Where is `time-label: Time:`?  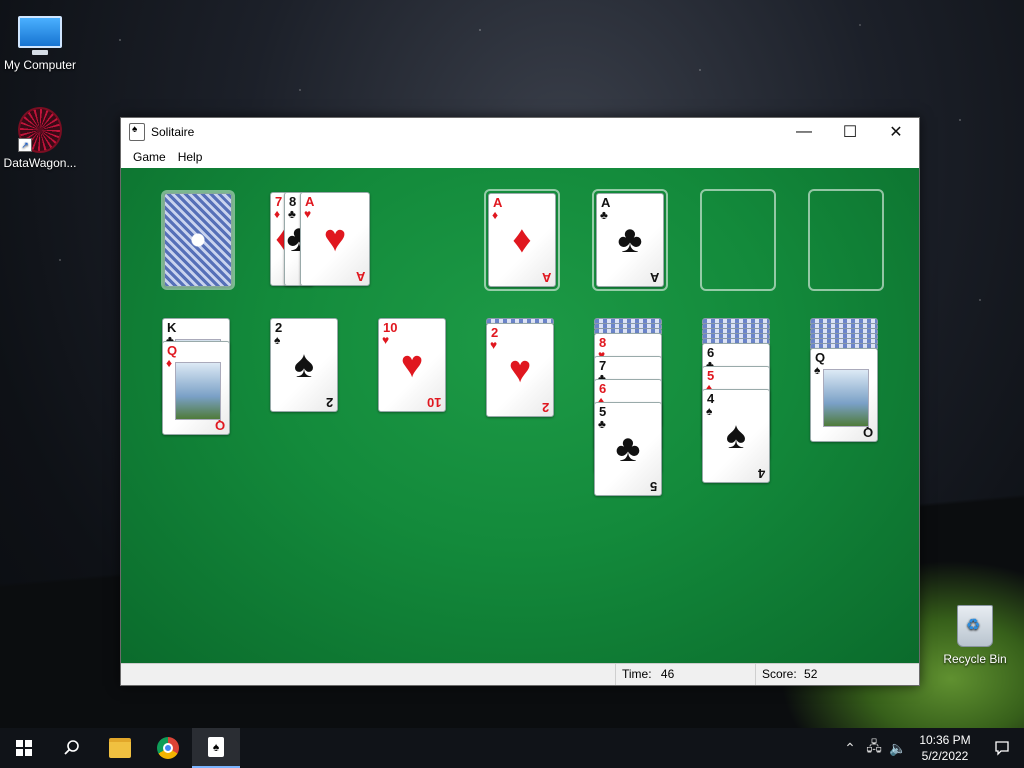 time-label: Time: is located at coordinates (637, 674).